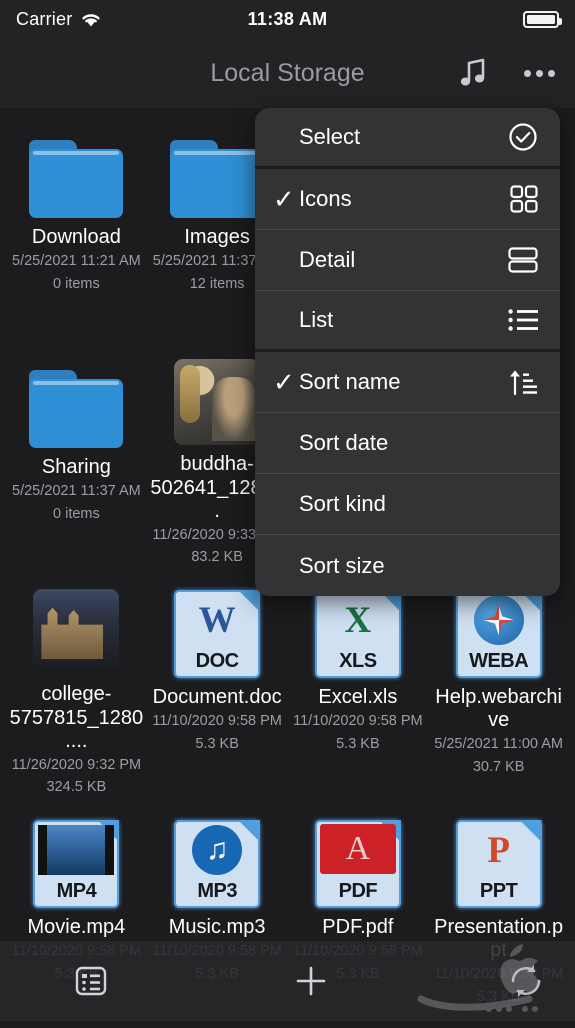 The image size is (575, 1028). Describe the element at coordinates (287, 73) in the screenshot. I see `navigation-bar: Local Storage` at that location.